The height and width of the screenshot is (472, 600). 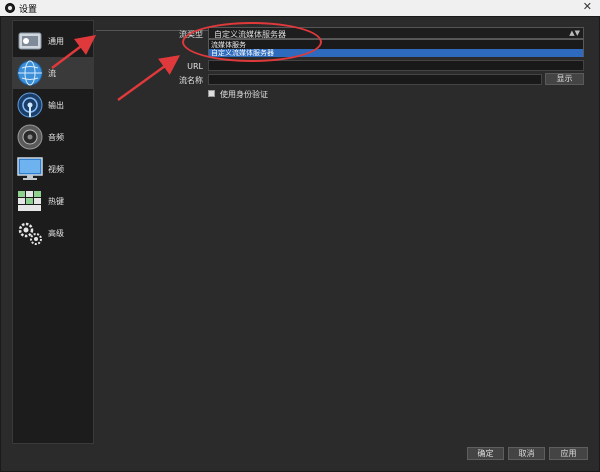 I want to click on speaker-icon, so click(x=30, y=137).